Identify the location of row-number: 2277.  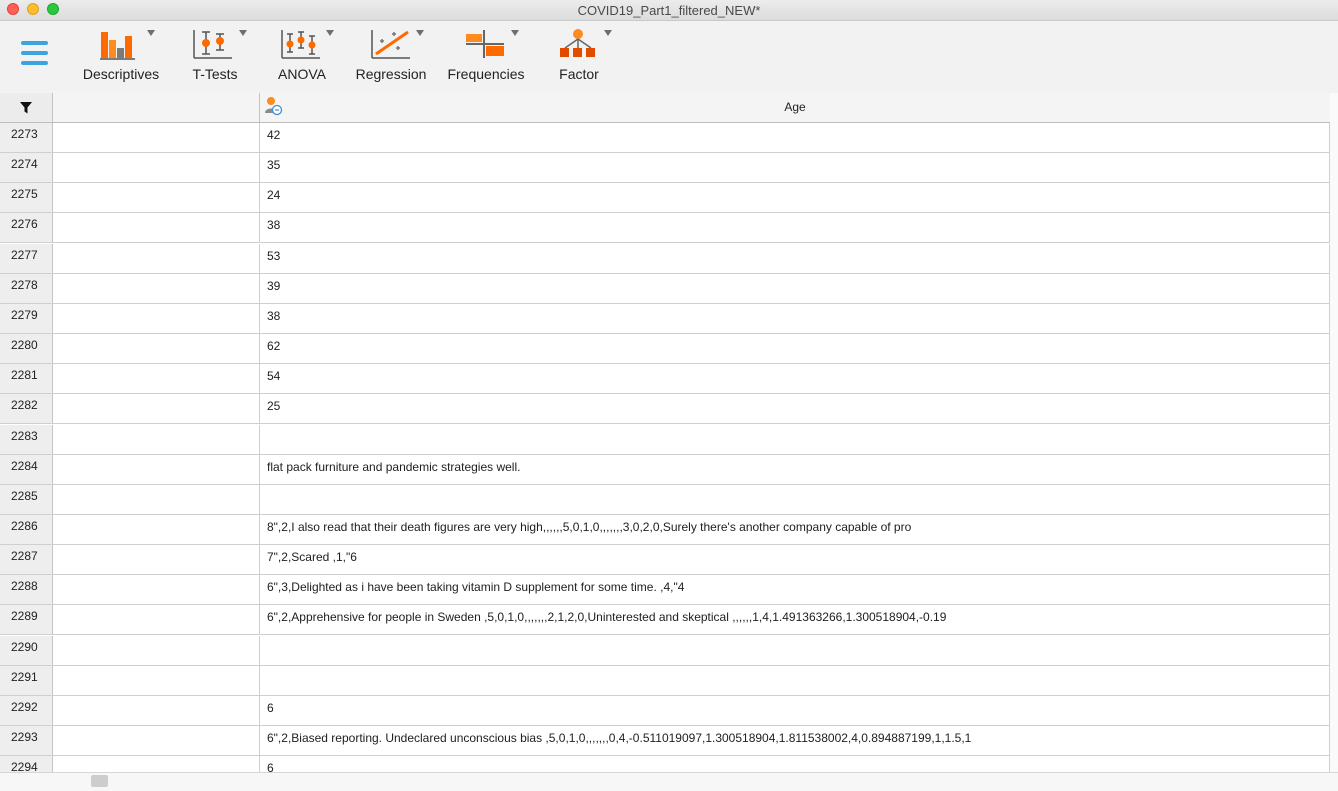
(26, 258).